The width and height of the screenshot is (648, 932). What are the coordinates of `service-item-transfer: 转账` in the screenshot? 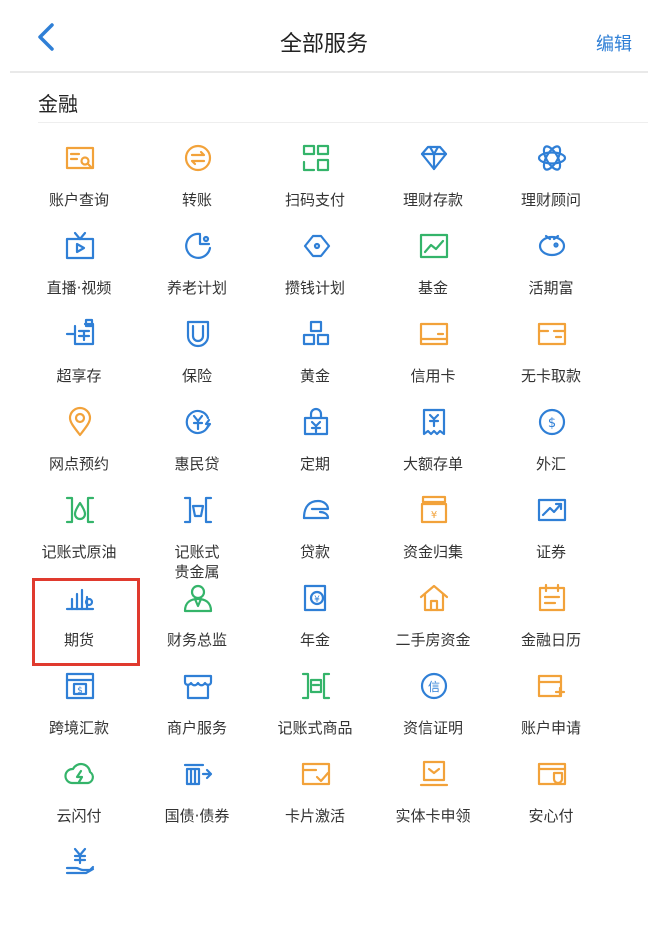 It's located at (197, 184).